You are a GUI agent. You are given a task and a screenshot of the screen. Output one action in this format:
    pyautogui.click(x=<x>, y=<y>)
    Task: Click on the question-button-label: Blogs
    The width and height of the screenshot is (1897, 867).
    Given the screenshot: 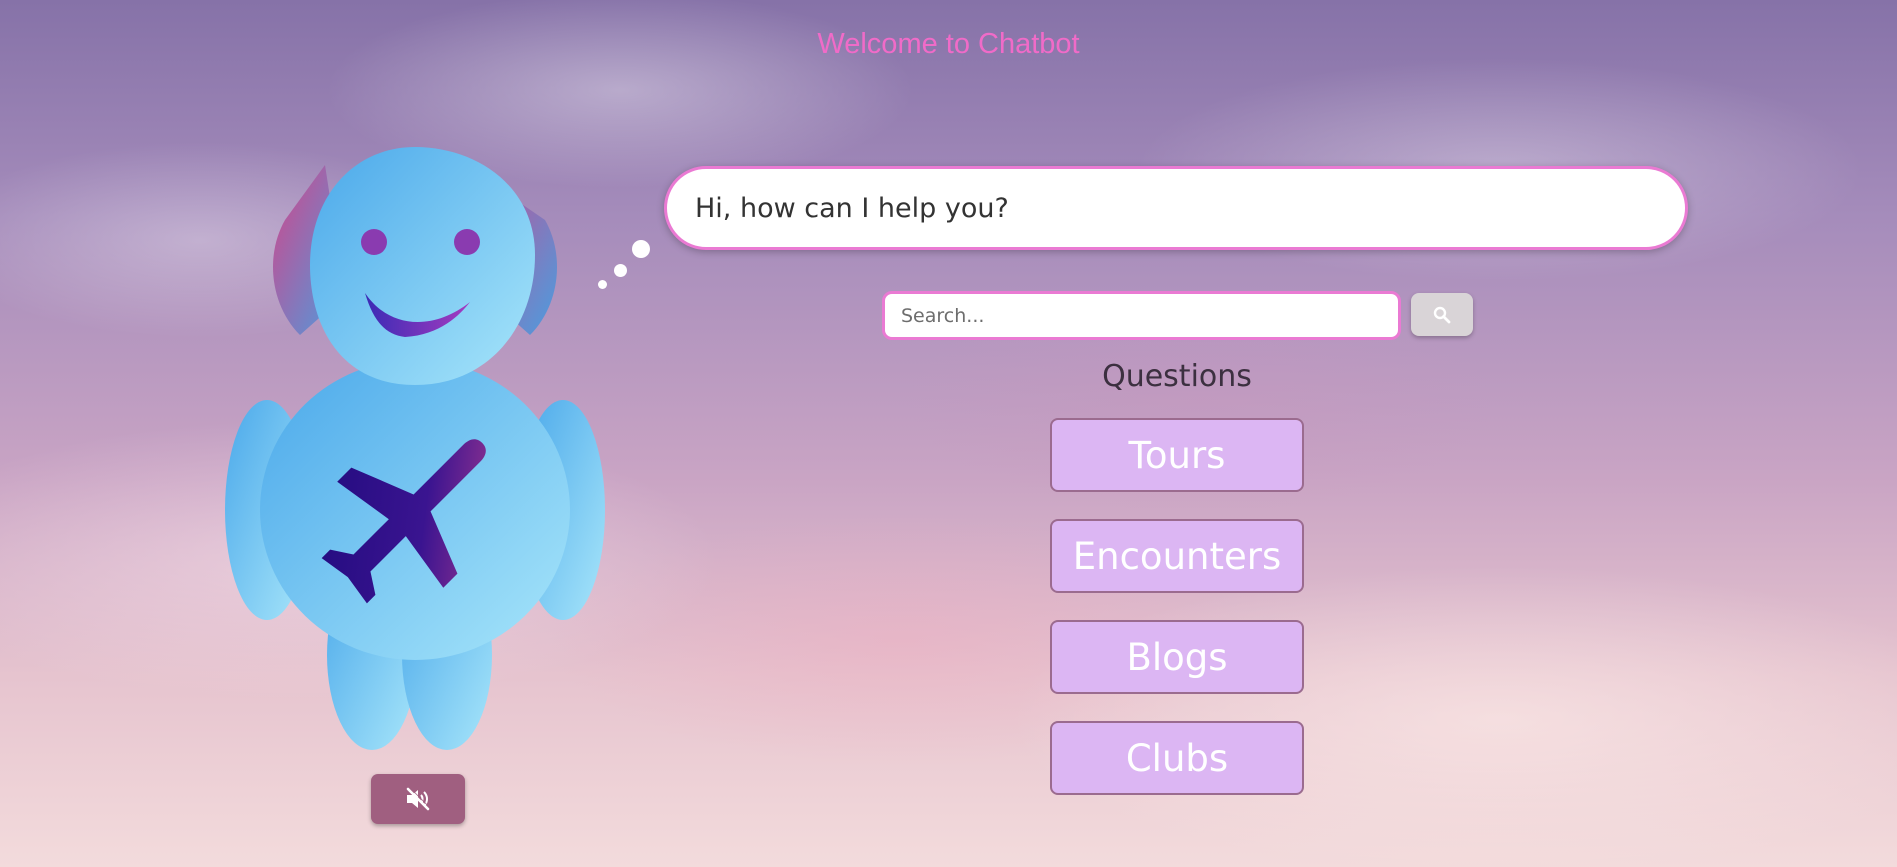 What is the action you would take?
    pyautogui.click(x=1177, y=657)
    